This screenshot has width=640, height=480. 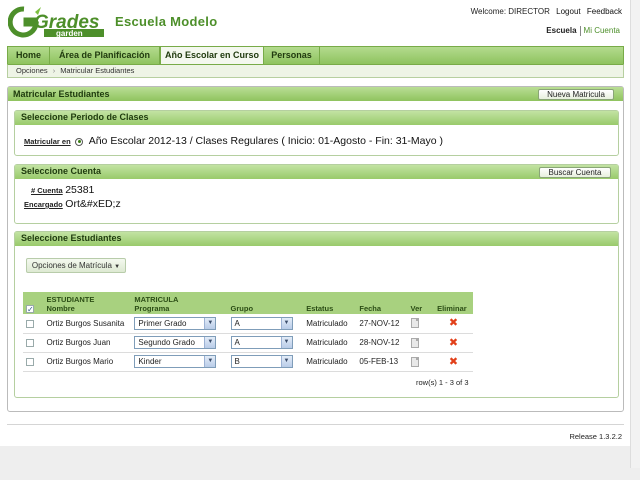 I want to click on col-delete: Eliminar, so click(x=453, y=303).